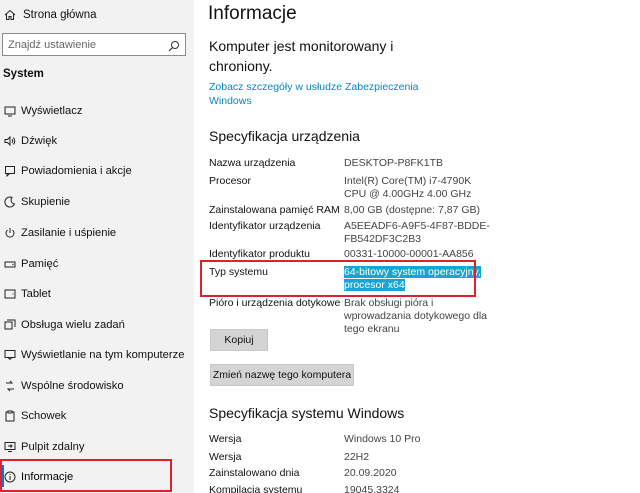  Describe the element at coordinates (52, 111) in the screenshot. I see `sidebar-item-label: Wyświetlacz` at that location.